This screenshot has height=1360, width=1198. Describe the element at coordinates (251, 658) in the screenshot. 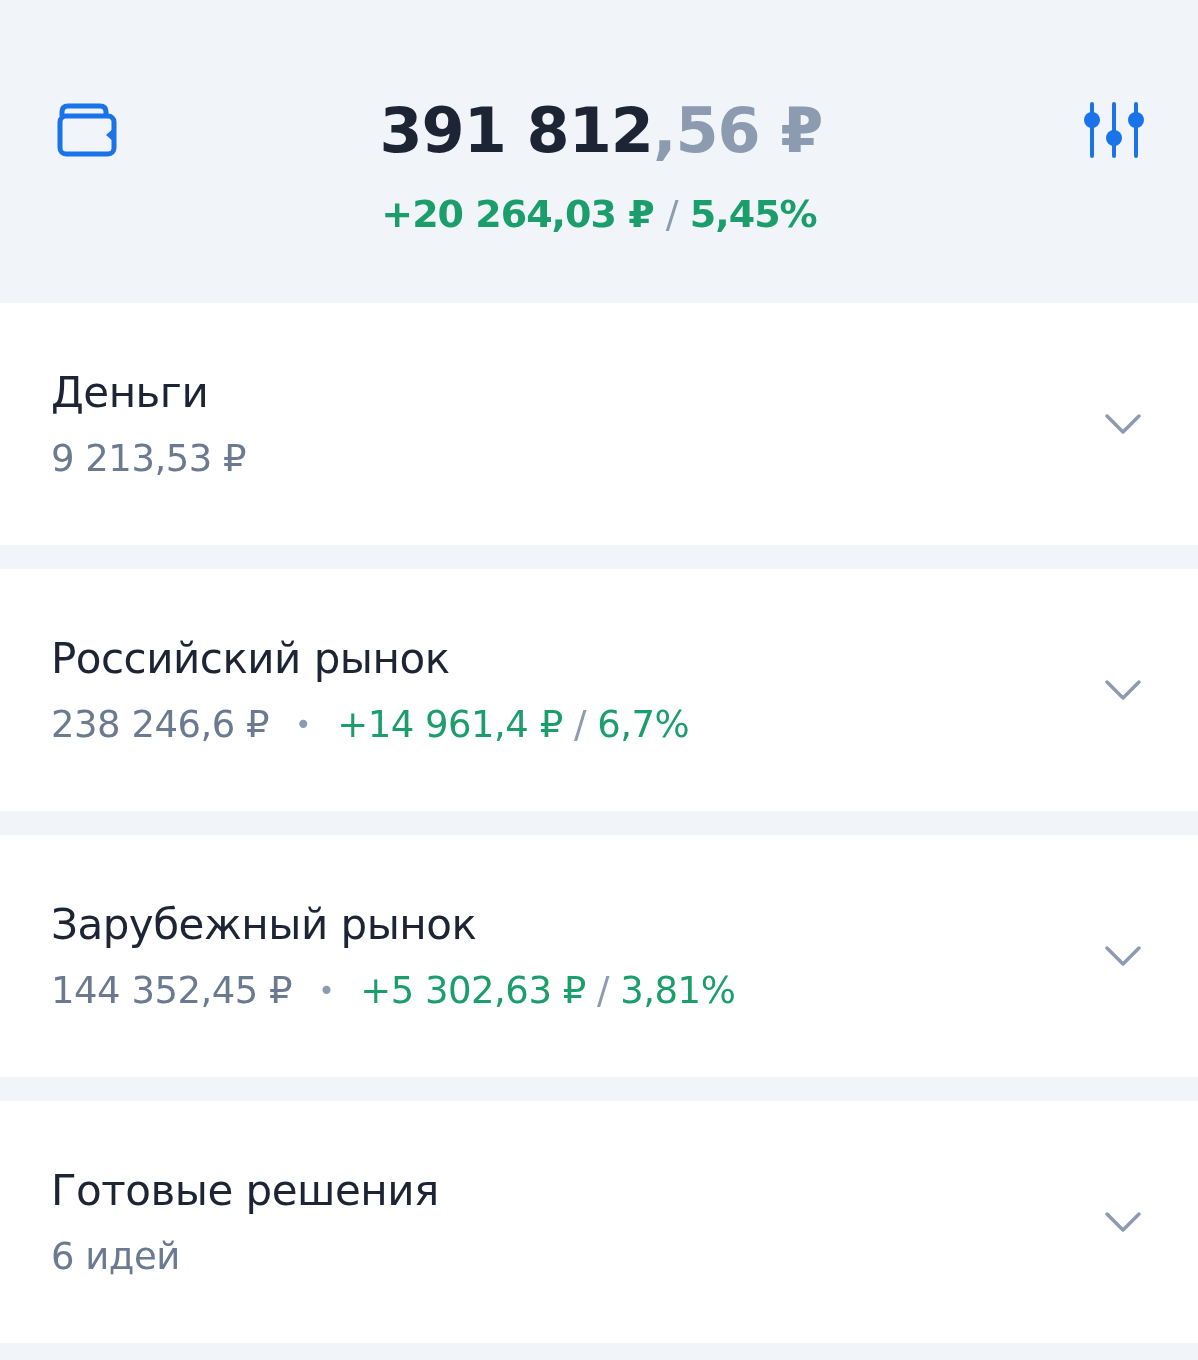

I see `section-title: Российский рынок` at that location.